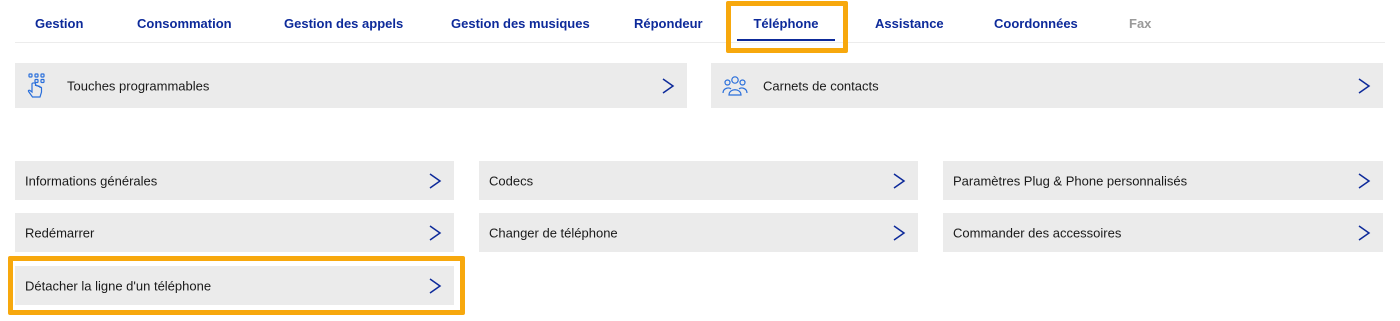  What do you see at coordinates (821, 85) in the screenshot?
I see `card-label: Carnets de contacts` at bounding box center [821, 85].